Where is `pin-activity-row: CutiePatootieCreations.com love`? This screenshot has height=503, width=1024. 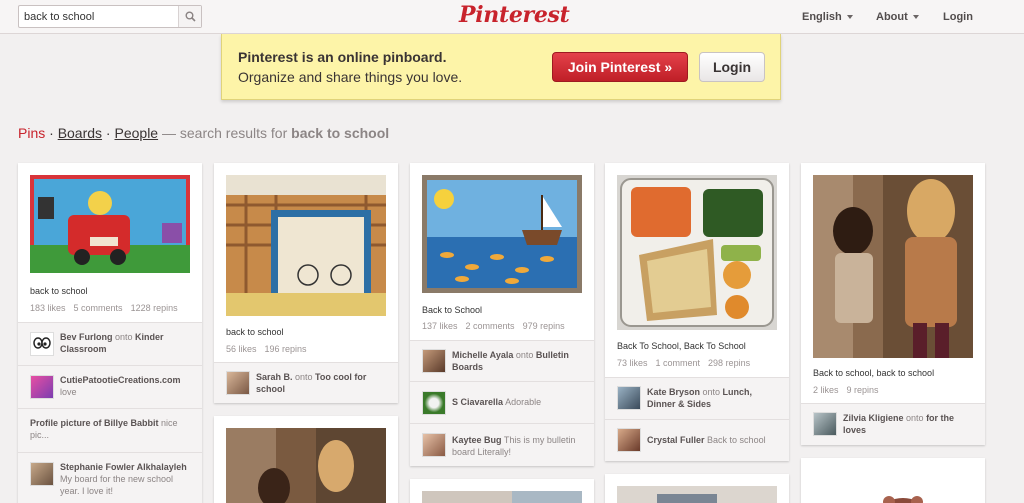
pin-activity-row: CutiePatootieCreations.com love is located at coordinates (110, 386).